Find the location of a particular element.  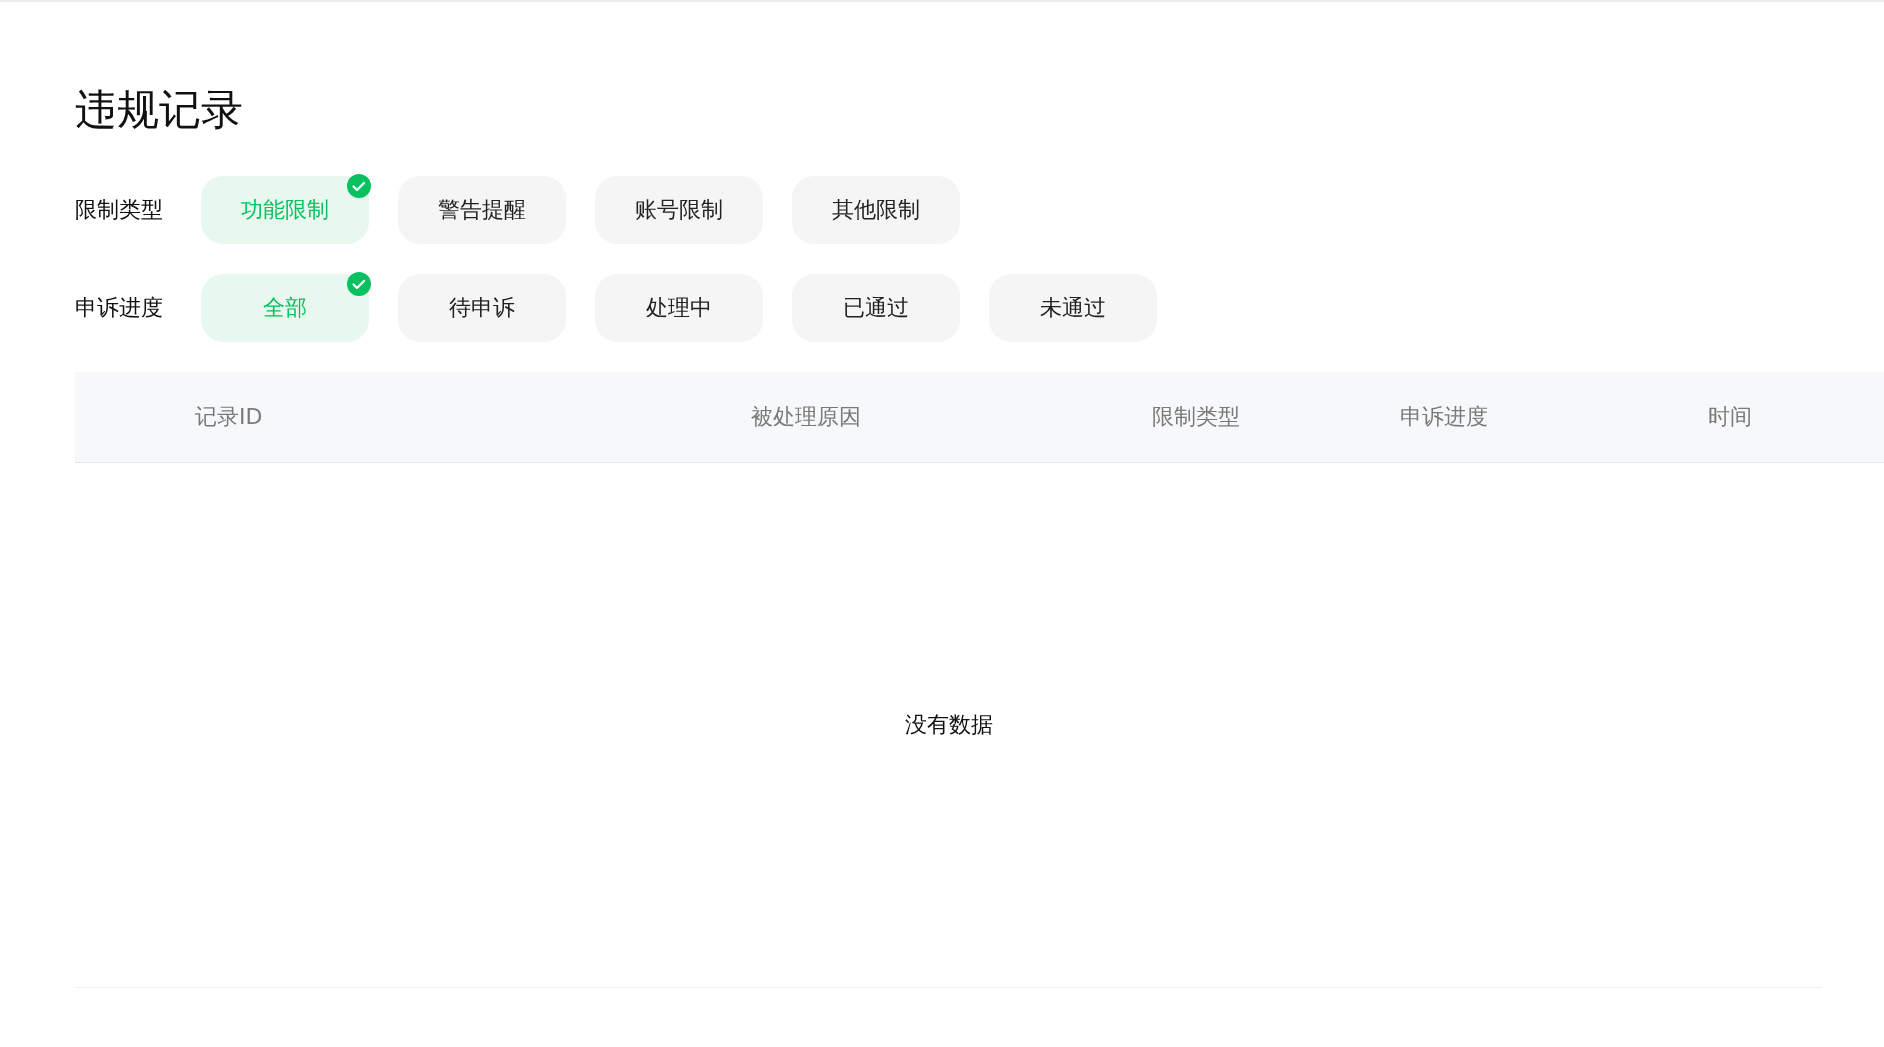

filter-label: 限制类型 is located at coordinates (119, 210).